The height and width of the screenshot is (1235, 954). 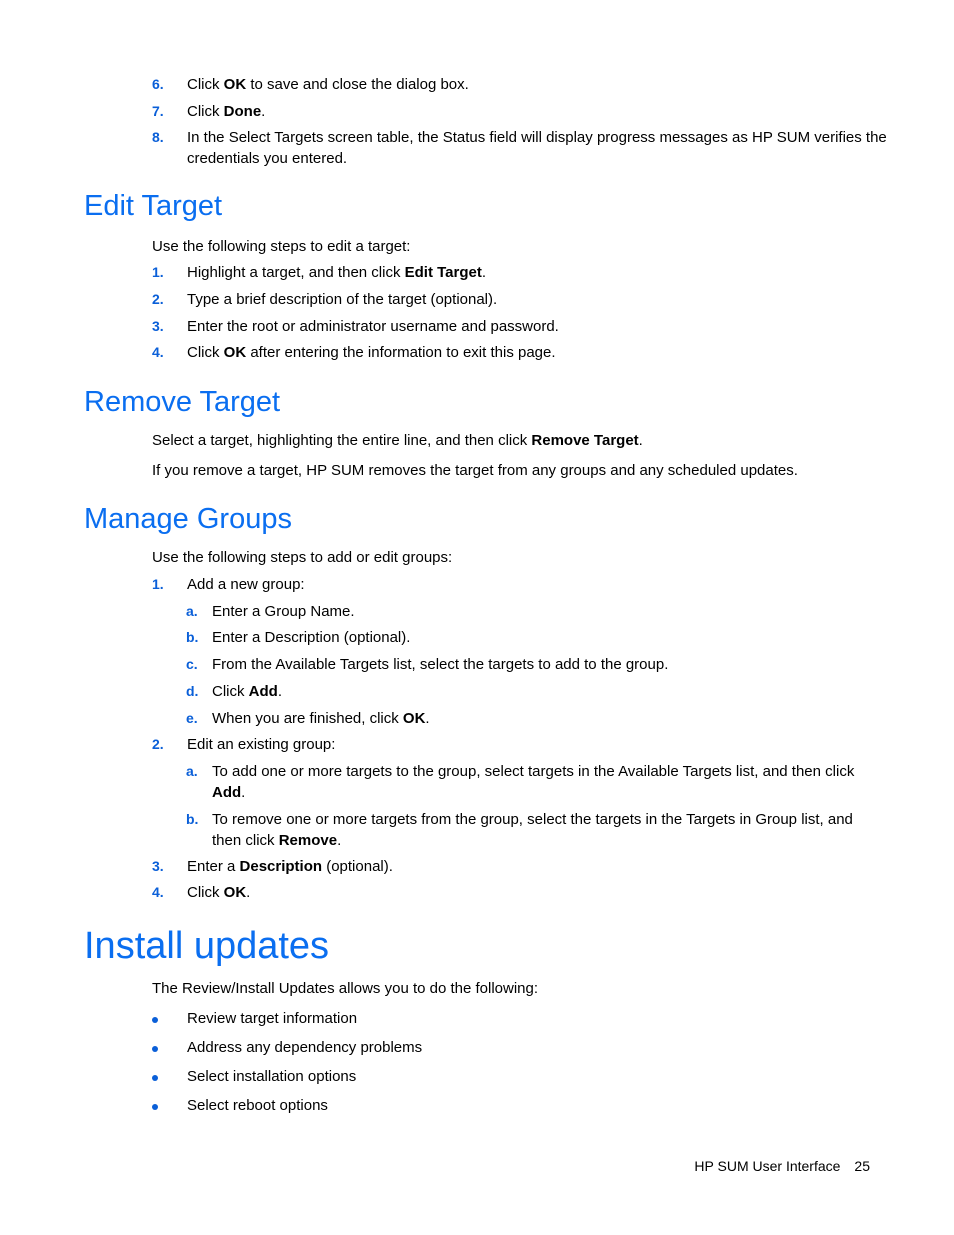 What do you see at coordinates (207, 946) in the screenshot?
I see `section-heading-install-updates: Install updates` at bounding box center [207, 946].